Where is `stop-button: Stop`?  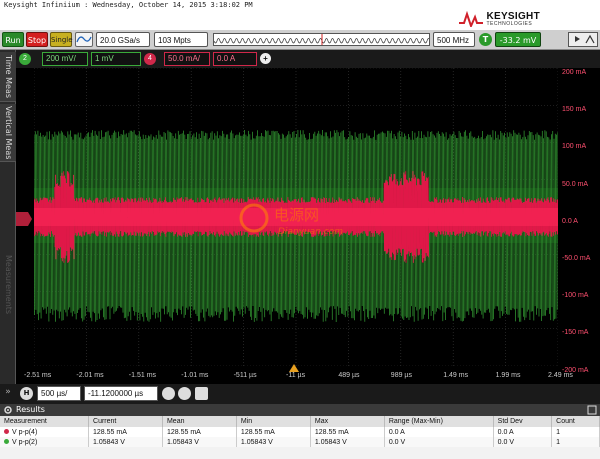 stop-button: Stop is located at coordinates (37, 39).